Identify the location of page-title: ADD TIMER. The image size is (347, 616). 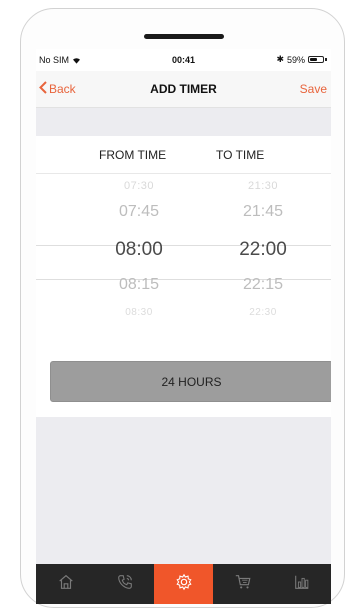
(183, 89).